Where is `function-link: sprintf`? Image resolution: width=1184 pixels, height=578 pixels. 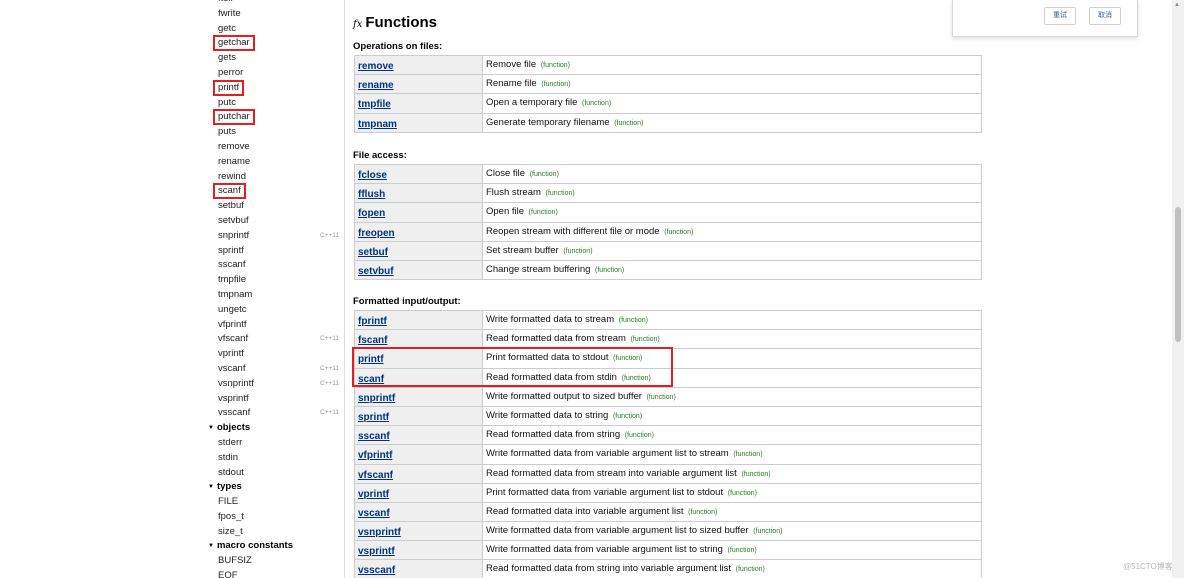 function-link: sprintf is located at coordinates (373, 417).